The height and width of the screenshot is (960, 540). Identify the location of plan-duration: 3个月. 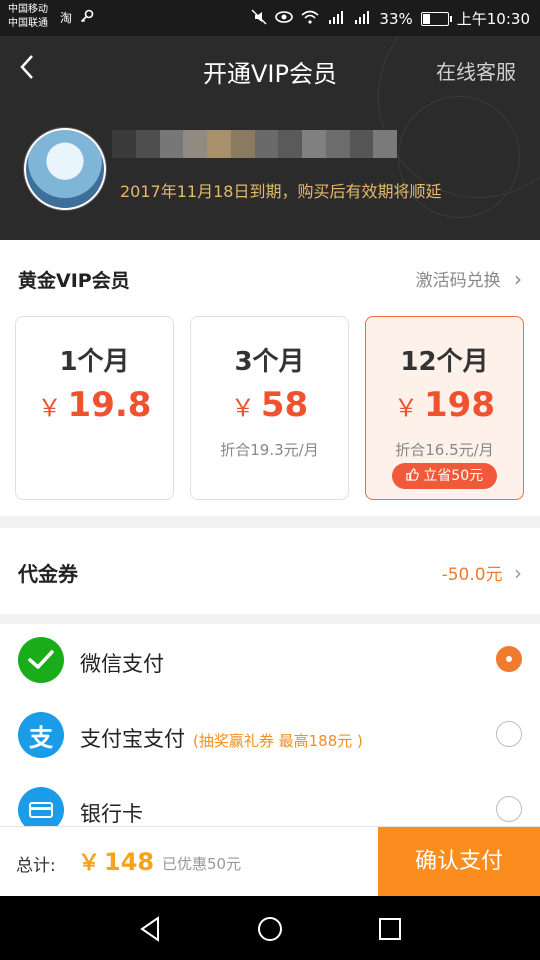
(269, 362).